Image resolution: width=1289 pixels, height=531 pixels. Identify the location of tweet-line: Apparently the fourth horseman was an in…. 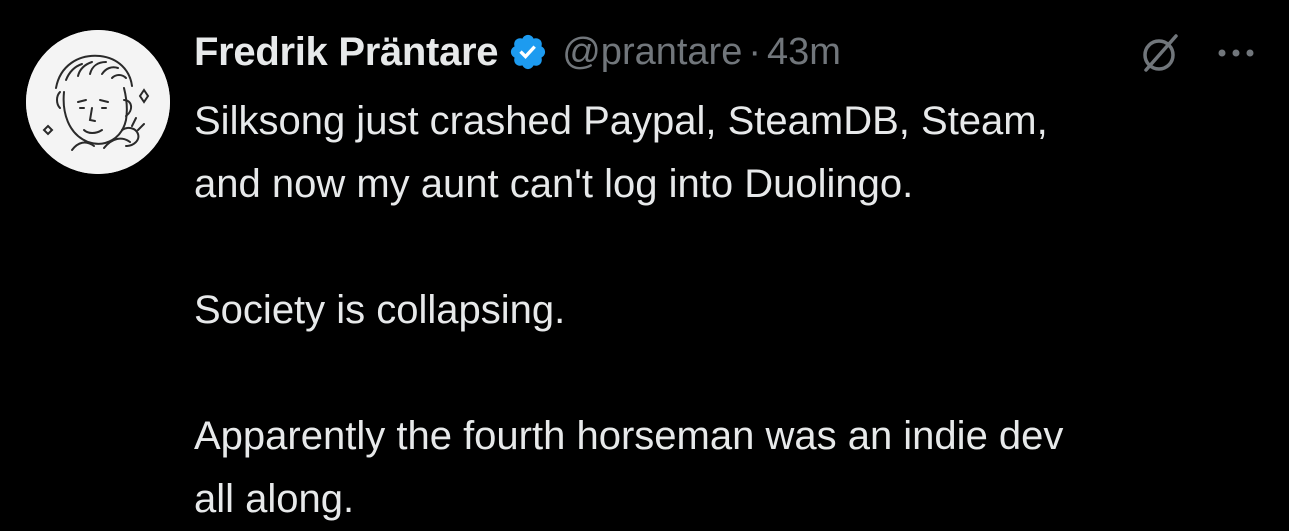
(629, 436).